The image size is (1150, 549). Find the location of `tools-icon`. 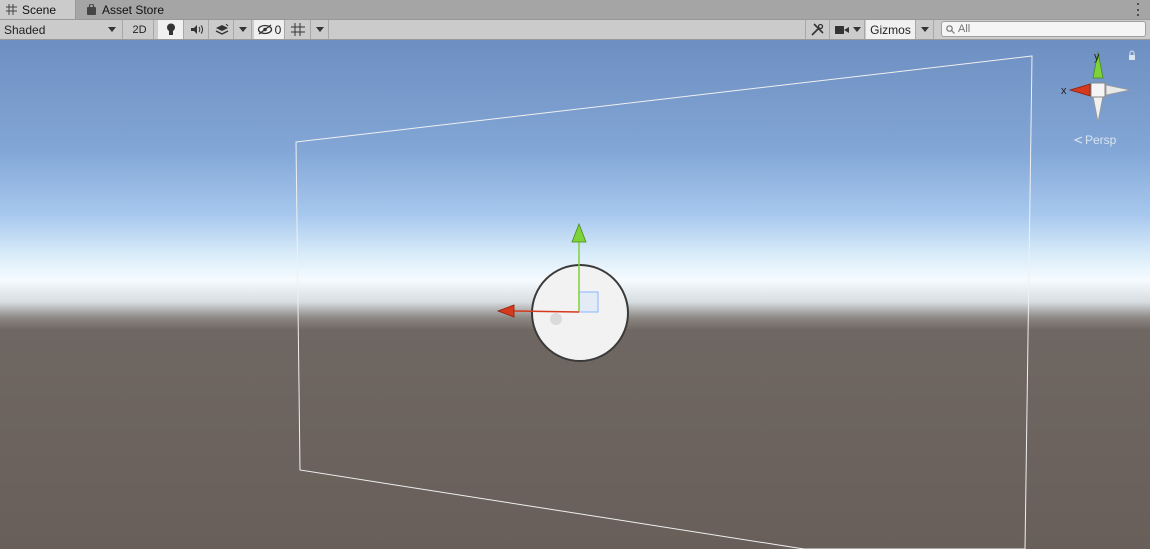

tools-icon is located at coordinates (817, 29).